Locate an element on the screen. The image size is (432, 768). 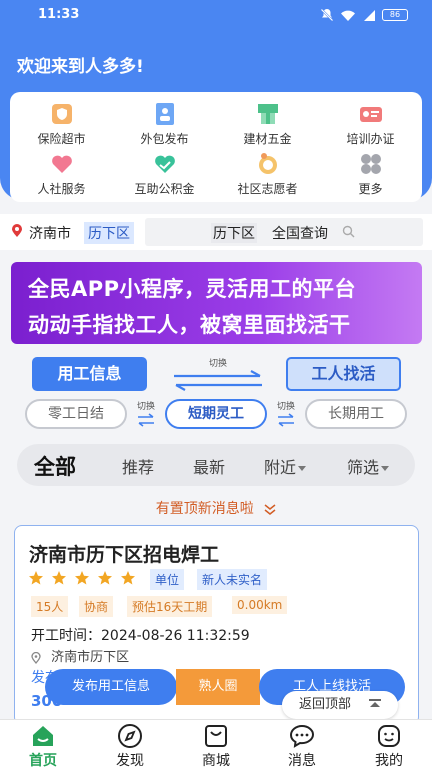
welcome-text: 欢迎来到人多多! is located at coordinates (80, 67).